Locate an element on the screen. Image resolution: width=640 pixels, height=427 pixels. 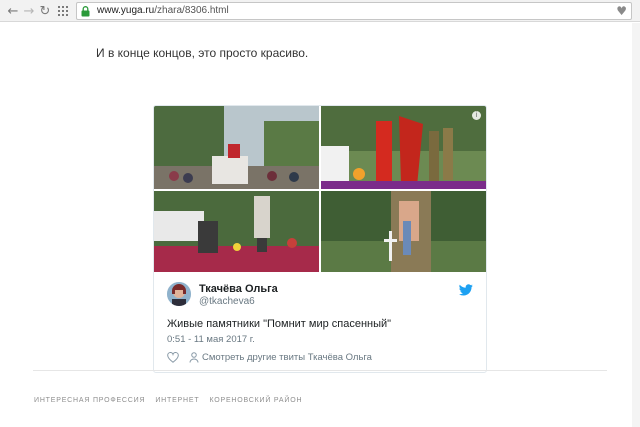
scrollbar is located at coordinates (636, 225).